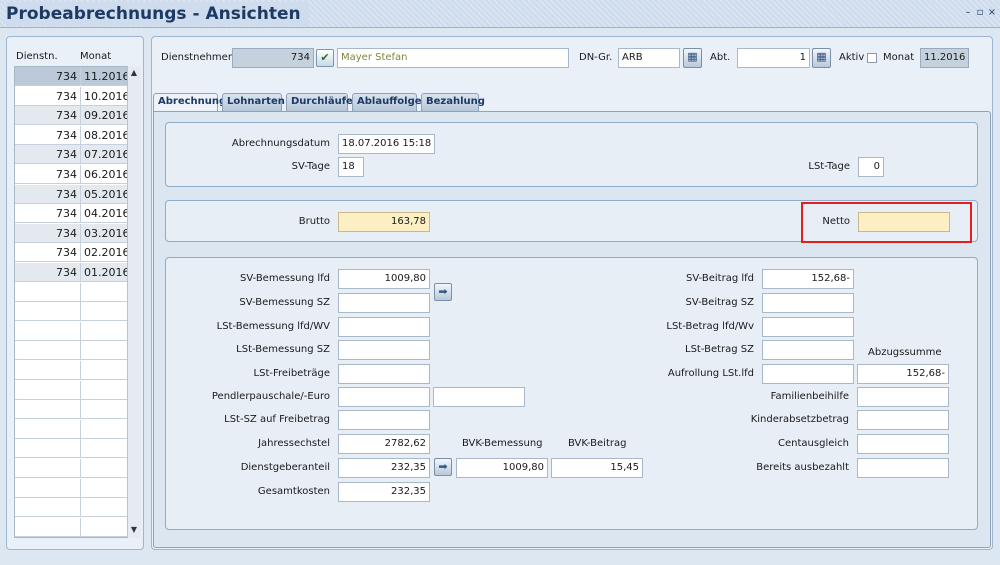 Image resolution: width=1000 pixels, height=565 pixels. I want to click on sv-bemessung-sz-field, so click(384, 303).